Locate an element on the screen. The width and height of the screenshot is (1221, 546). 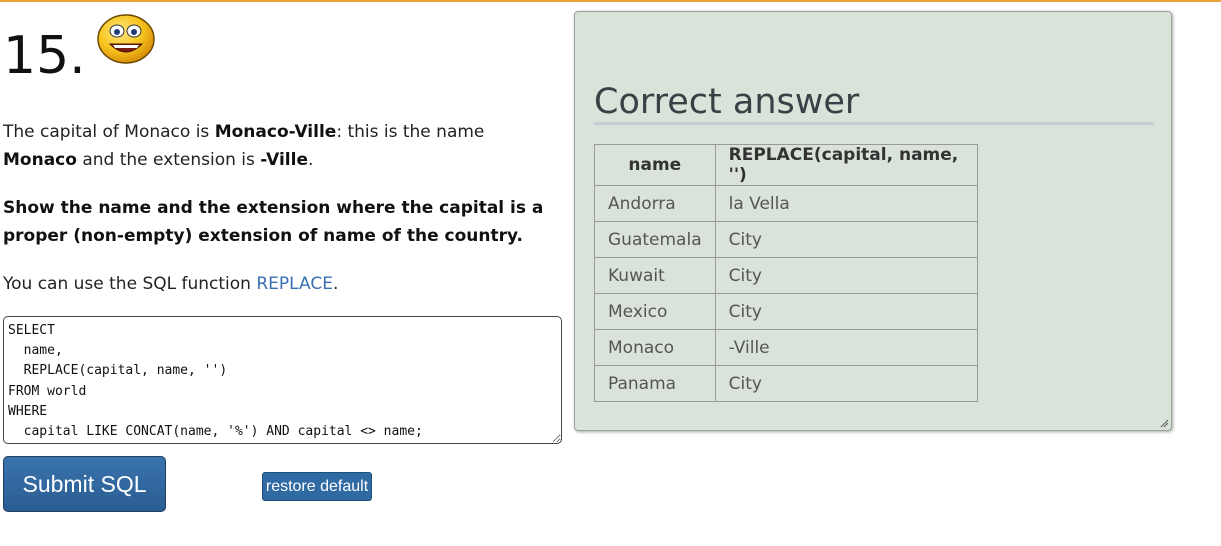
cell-name: Panama is located at coordinates (655, 383).